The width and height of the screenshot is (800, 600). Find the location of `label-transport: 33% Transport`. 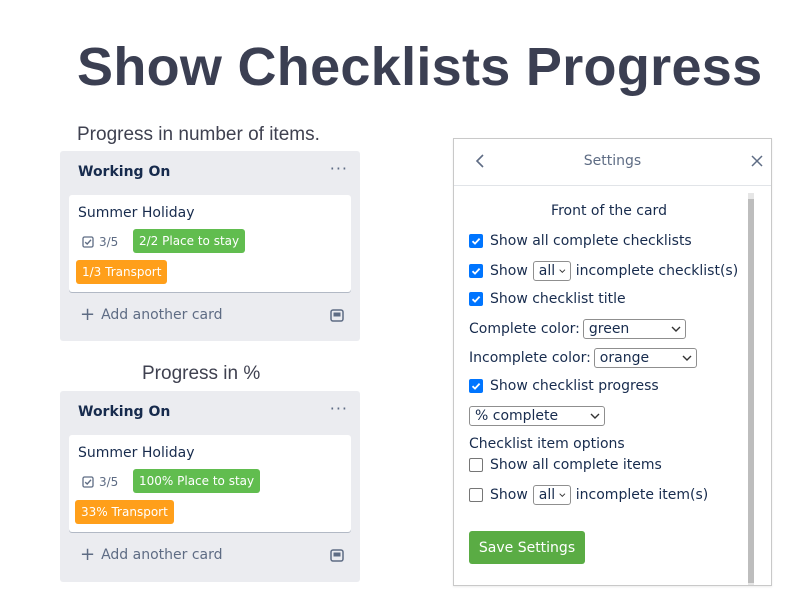

label-transport: 33% Transport is located at coordinates (124, 512).